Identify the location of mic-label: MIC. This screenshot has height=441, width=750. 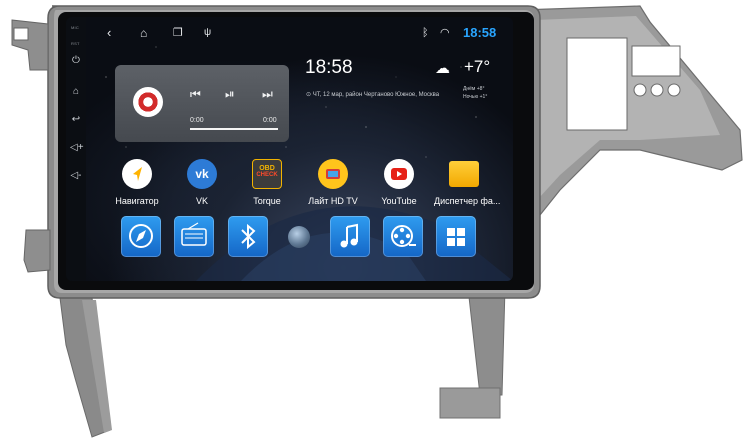
(75, 27).